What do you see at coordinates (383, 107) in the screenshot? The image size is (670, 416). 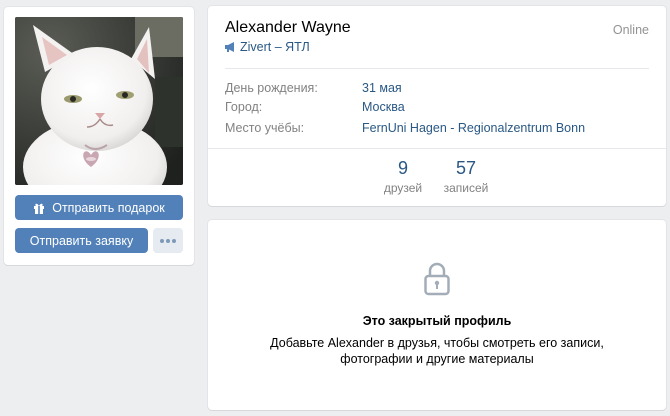 I see `info-value-city: Москва` at bounding box center [383, 107].